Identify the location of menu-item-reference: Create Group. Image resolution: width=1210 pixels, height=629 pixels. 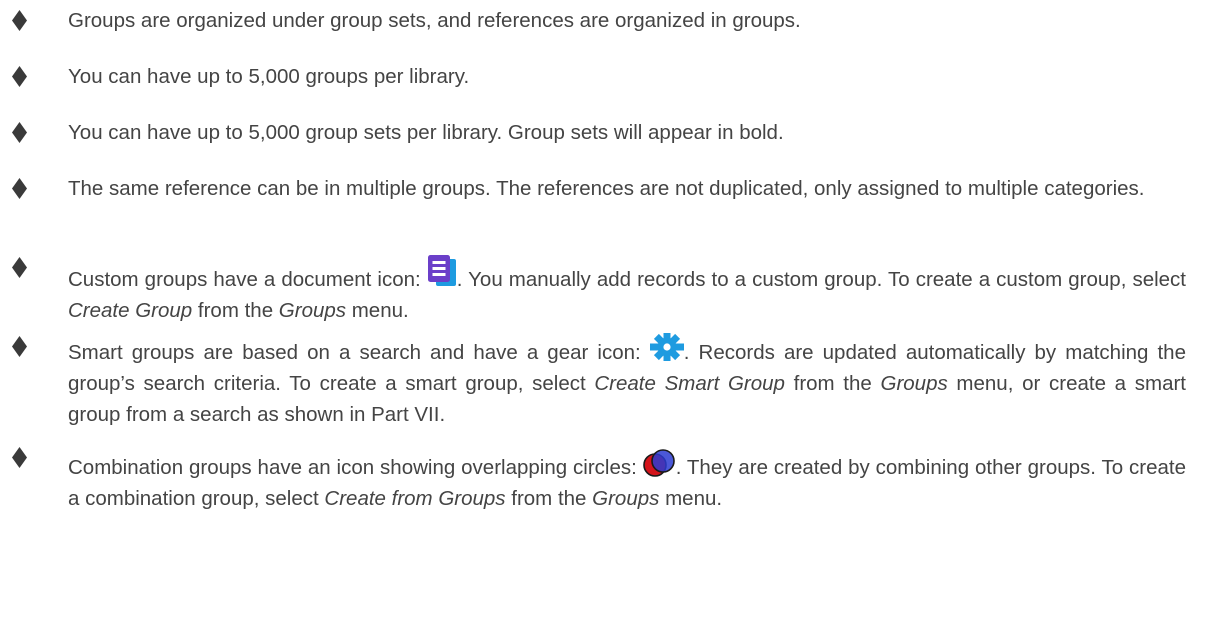
(130, 310).